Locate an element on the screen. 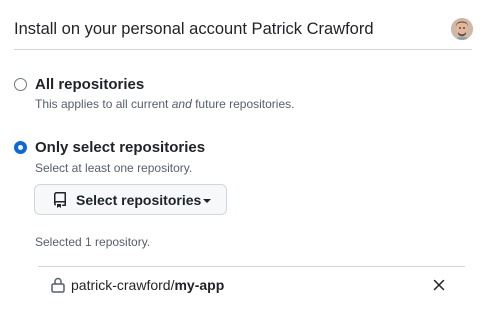 Image resolution: width=483 pixels, height=315 pixels. selected-repositories-list: patrick-crawford/my-app is located at coordinates (251, 286).